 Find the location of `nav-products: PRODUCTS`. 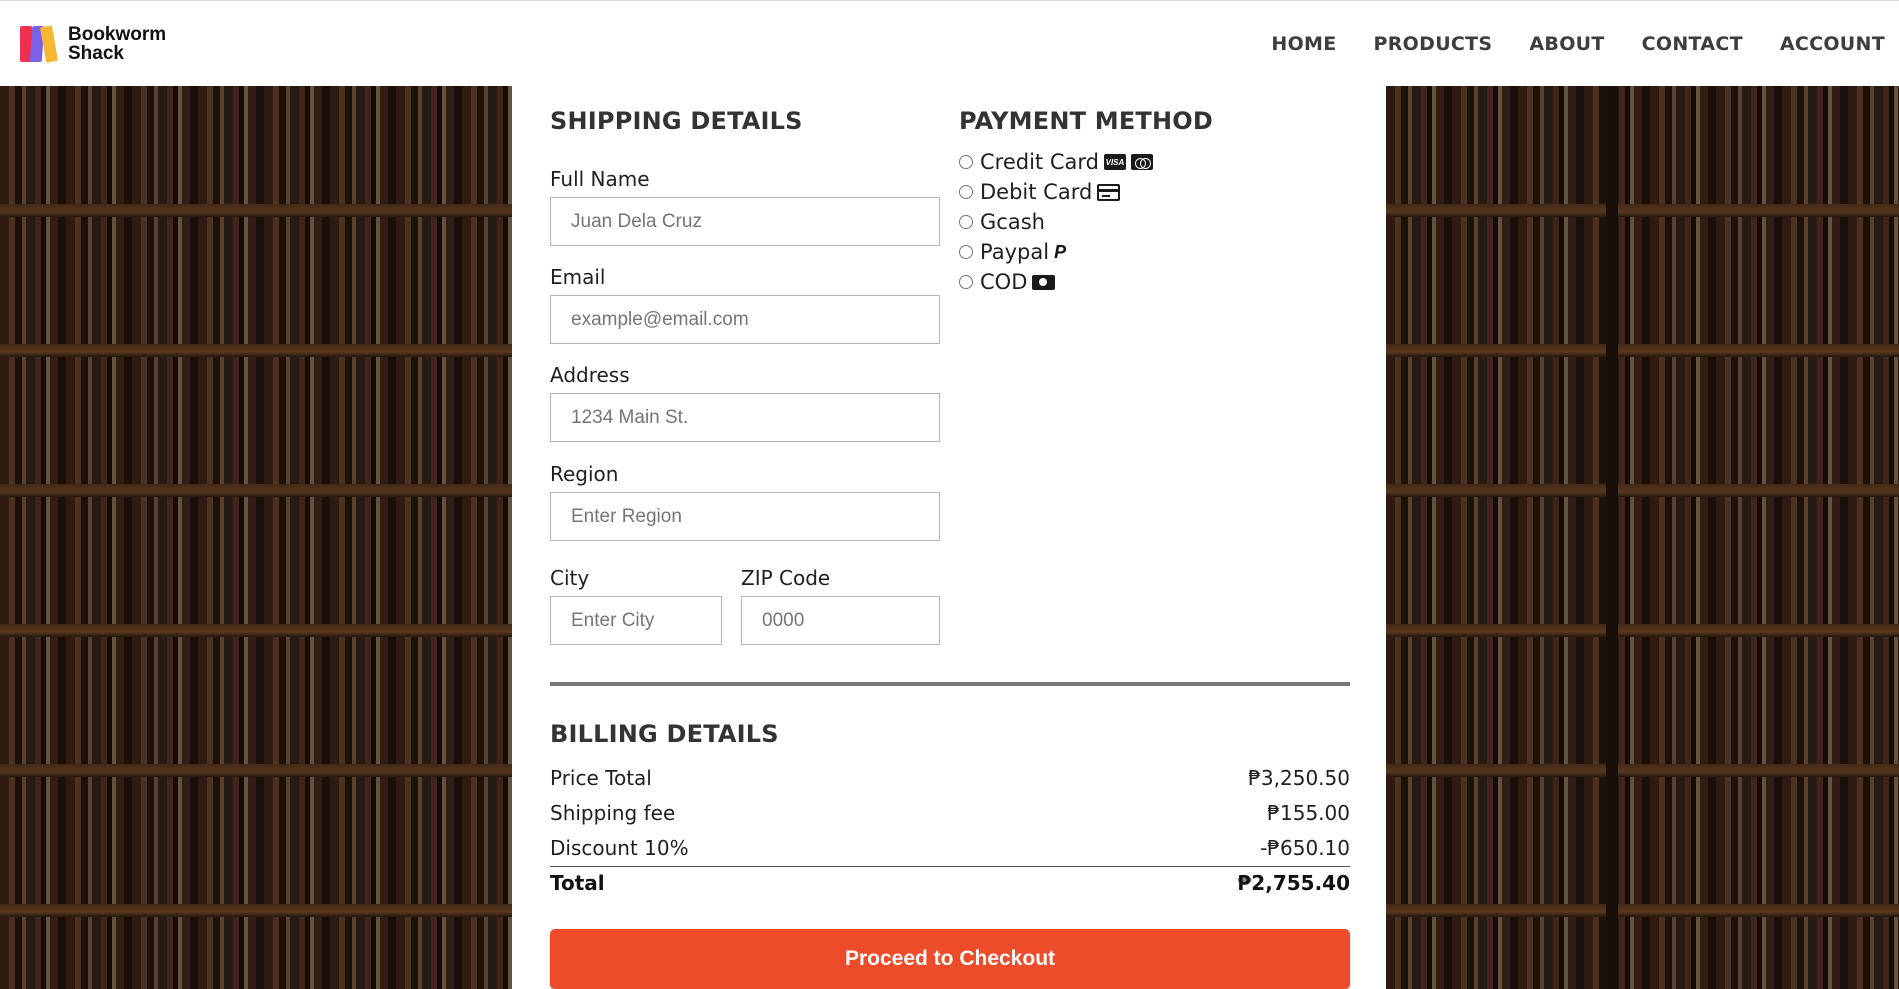

nav-products: PRODUCTS is located at coordinates (1433, 44).